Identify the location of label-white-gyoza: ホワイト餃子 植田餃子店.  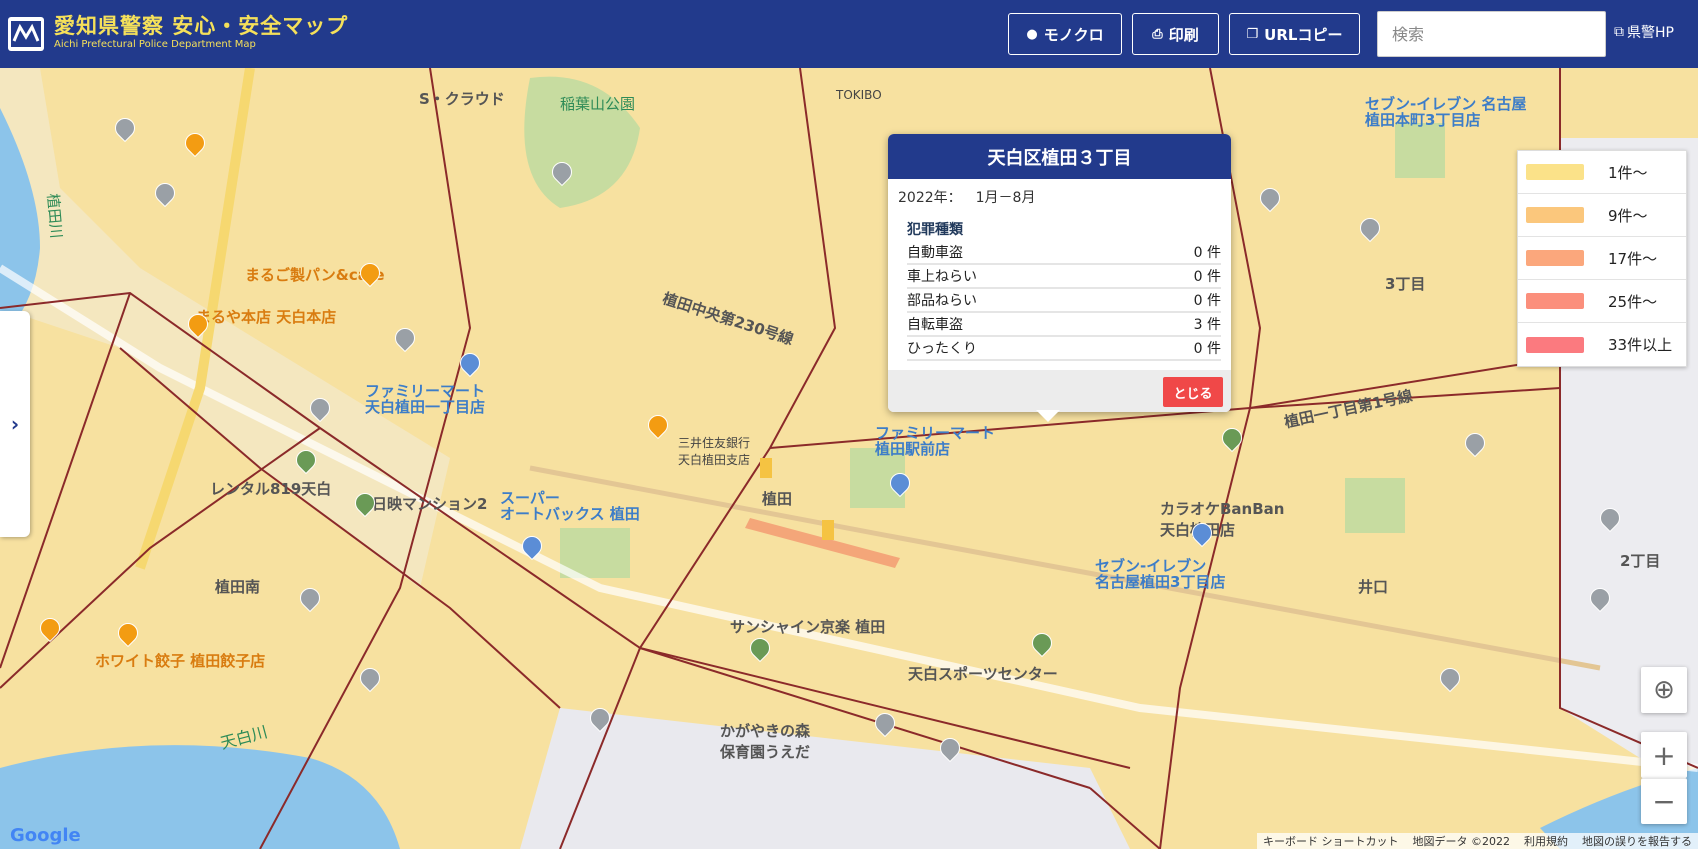
(180, 661).